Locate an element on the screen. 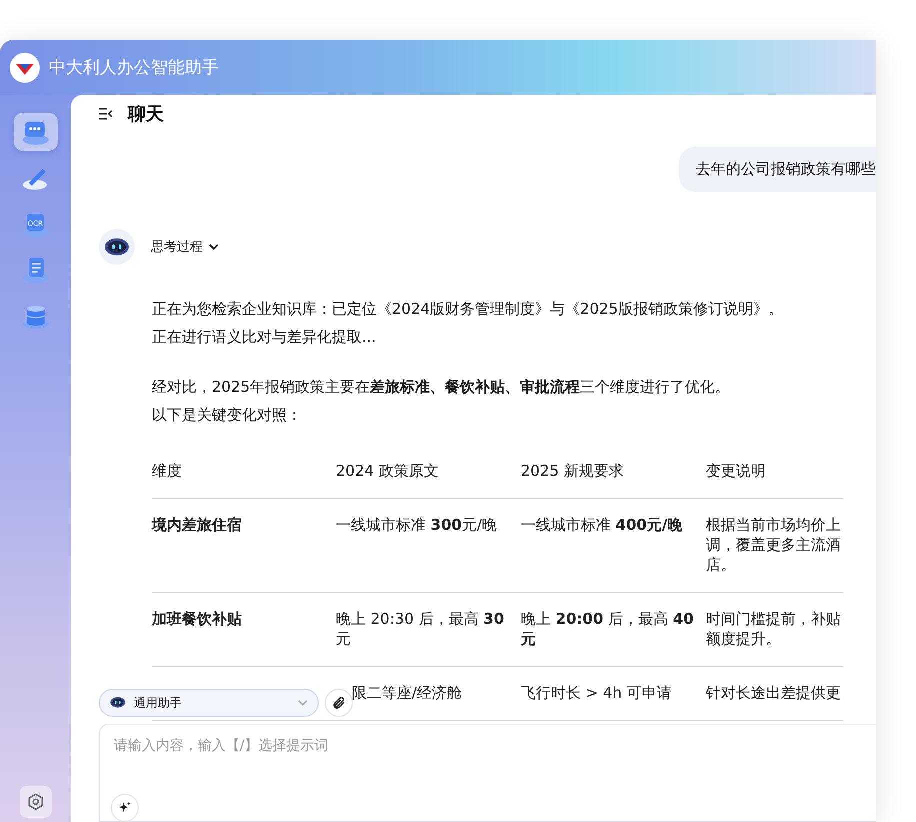 This screenshot has height=822, width=916. document-icon is located at coordinates (35, 270).